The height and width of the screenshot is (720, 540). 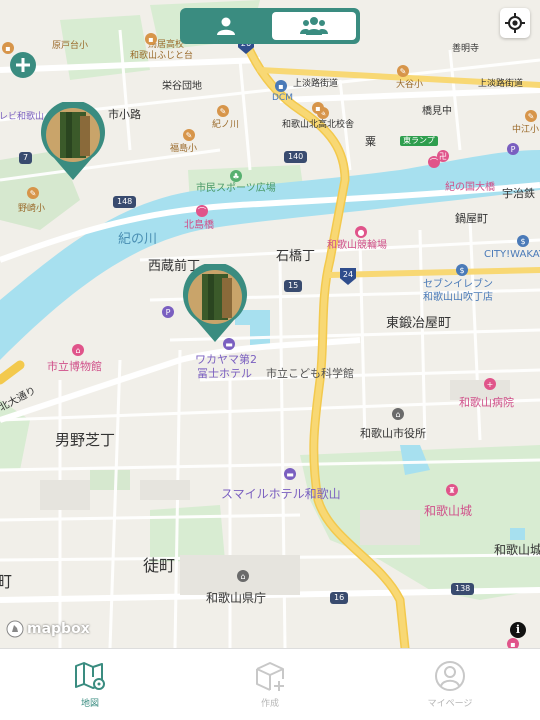 I want to click on route-shield-148: 148, so click(x=125, y=202).